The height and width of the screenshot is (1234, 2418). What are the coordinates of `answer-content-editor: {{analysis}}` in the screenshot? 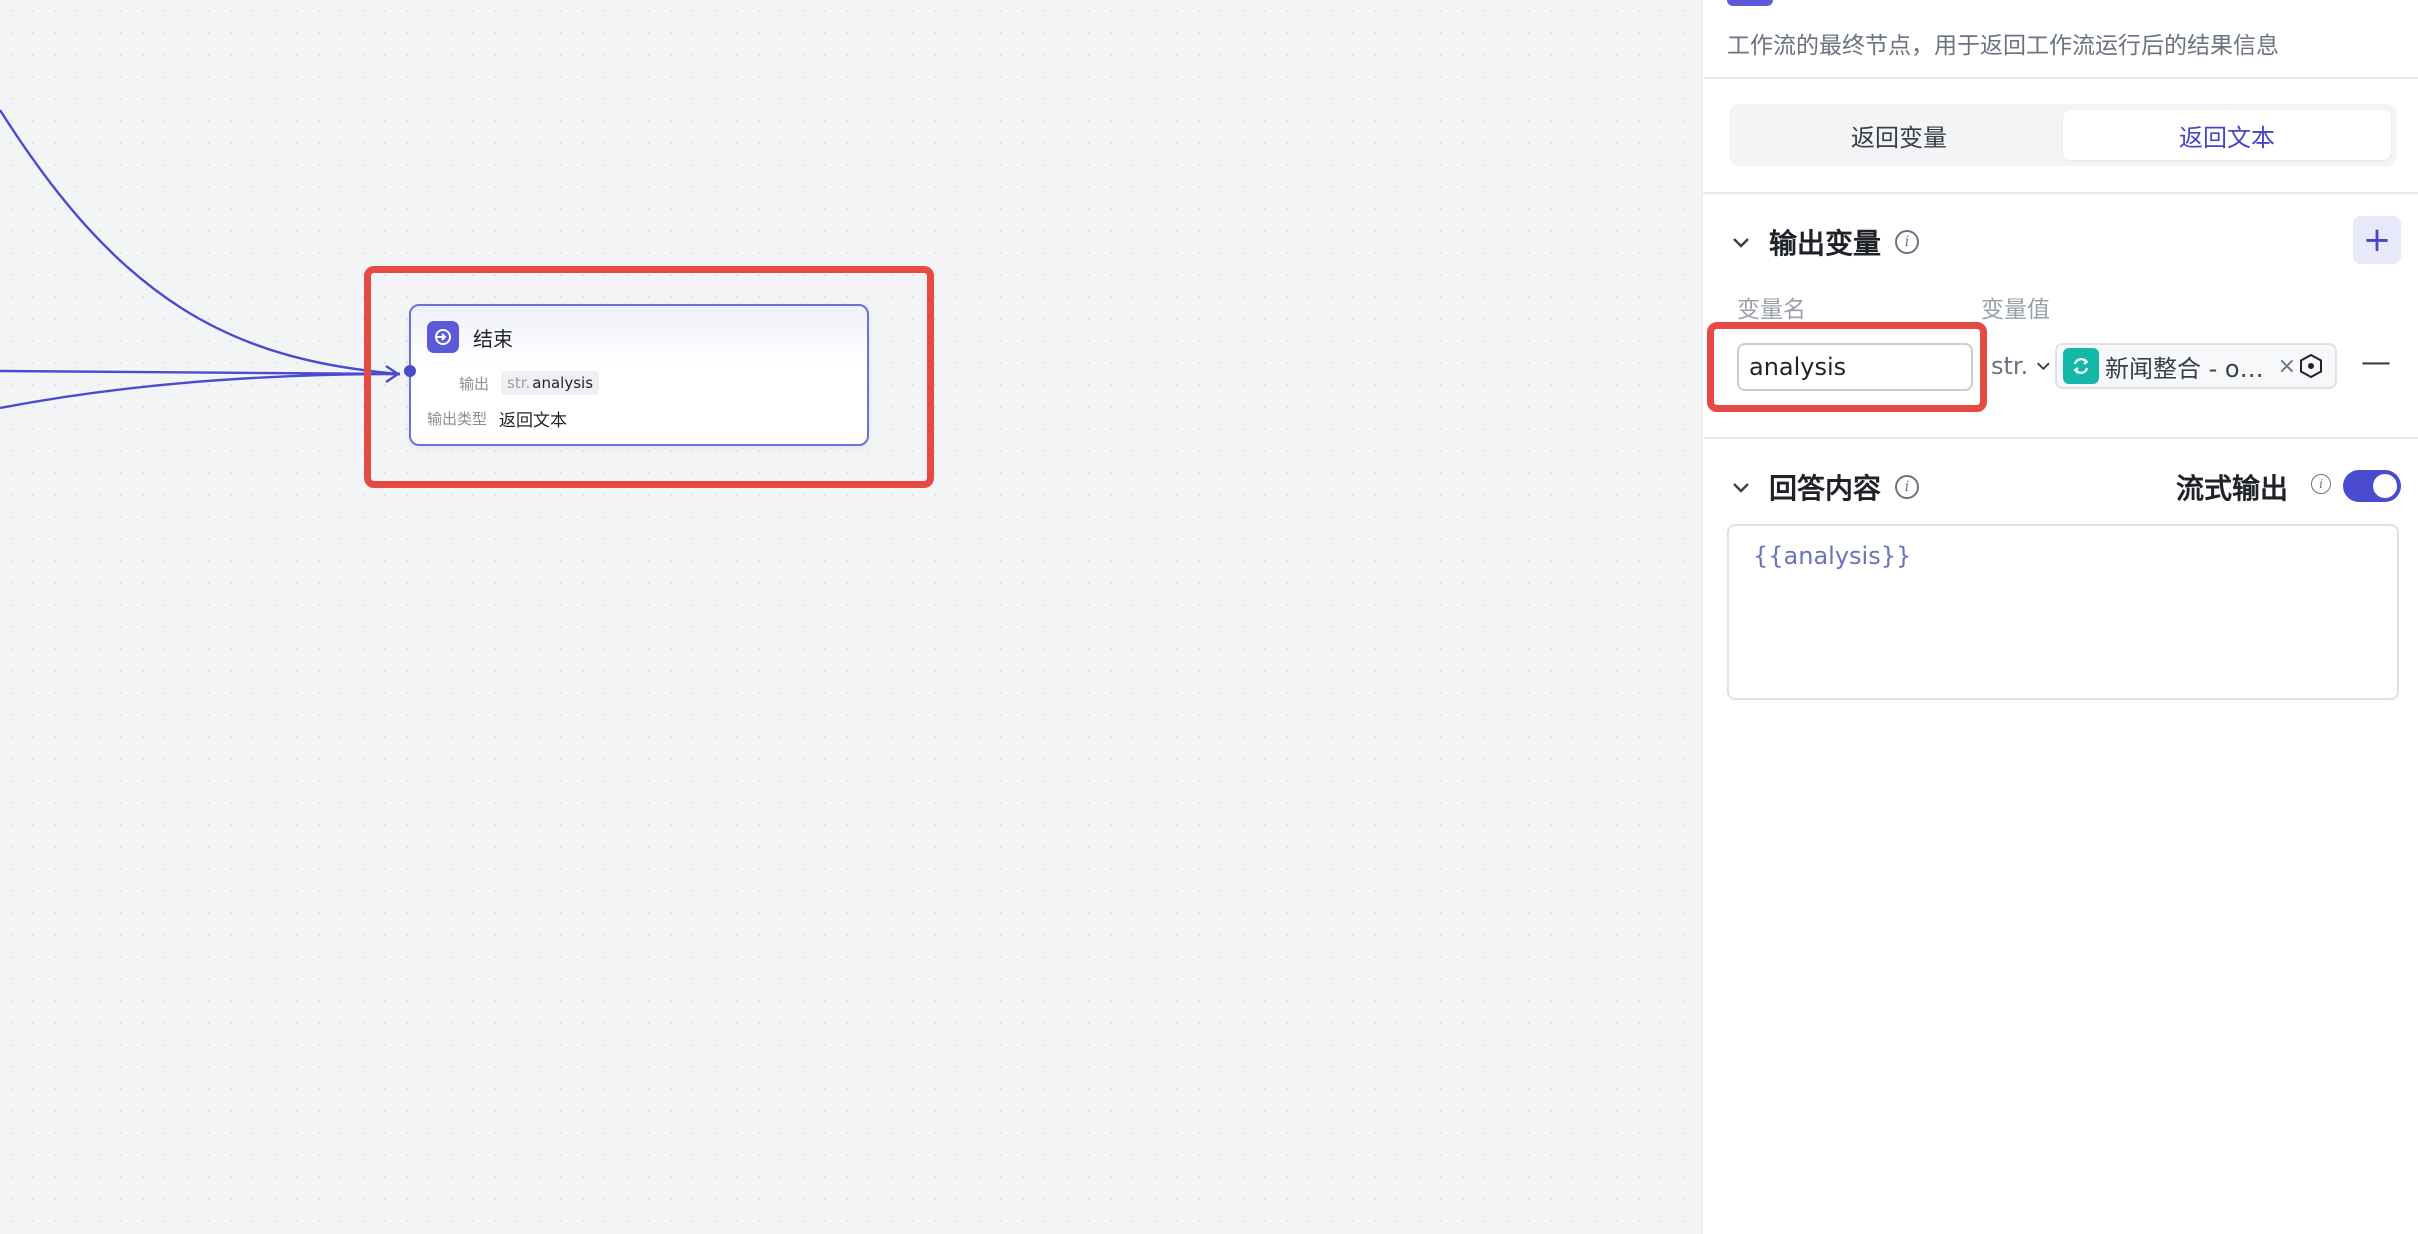 It's located at (2063, 612).